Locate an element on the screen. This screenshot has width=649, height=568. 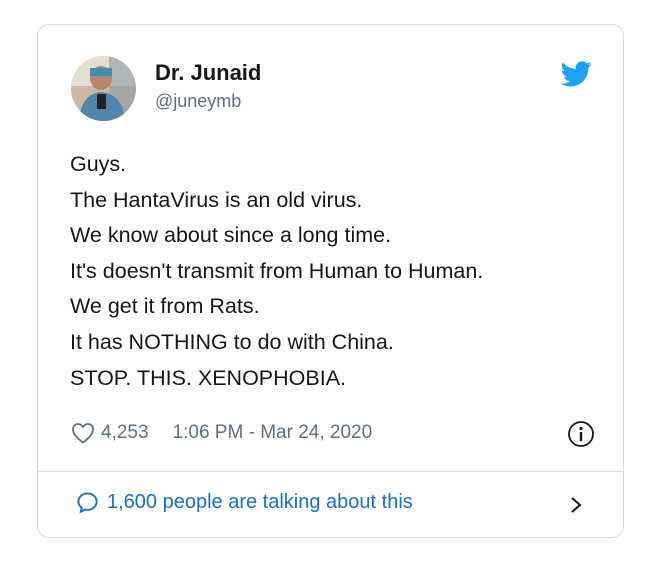
tweet-line: We get it from Rats. is located at coordinates (165, 306).